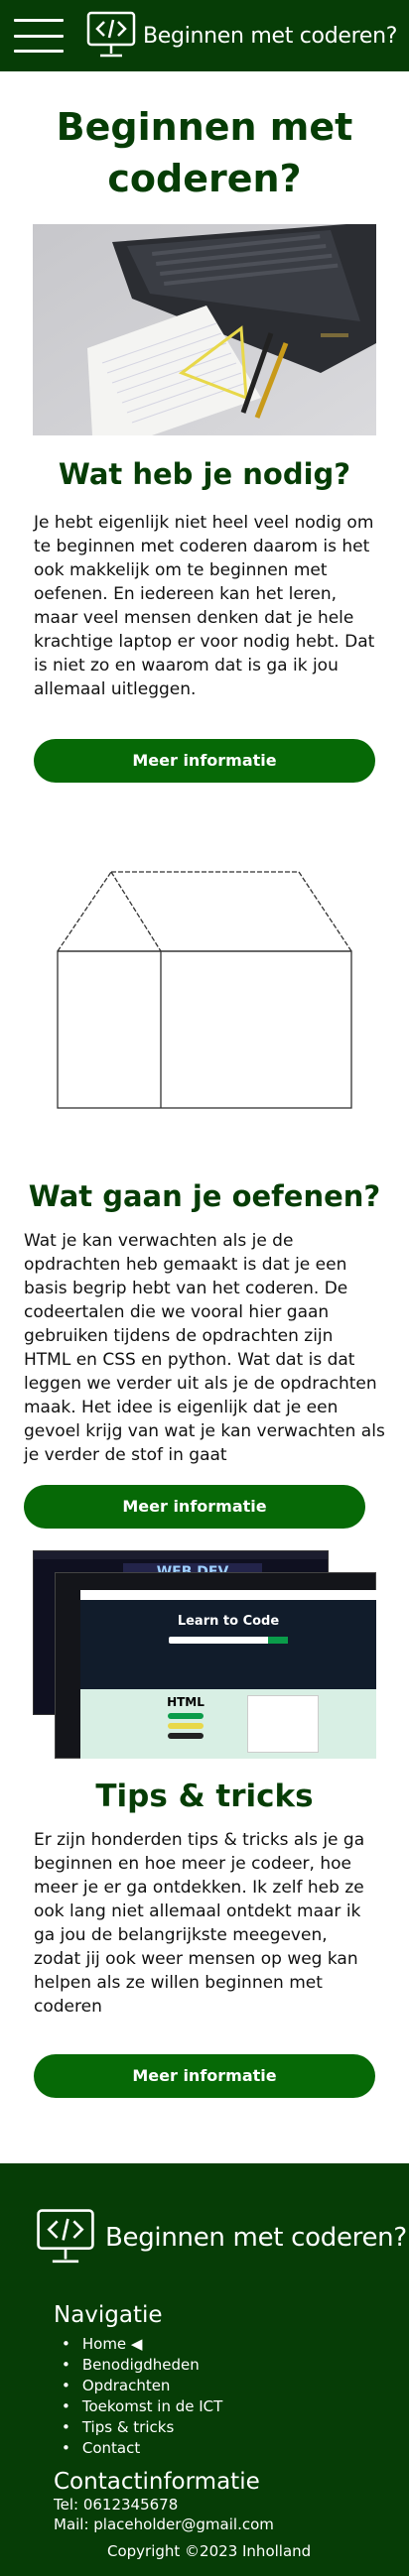 The height and width of the screenshot is (2576, 409). What do you see at coordinates (116, 2505) in the screenshot?
I see `footer-phone: Tel: 0612345678` at bounding box center [116, 2505].